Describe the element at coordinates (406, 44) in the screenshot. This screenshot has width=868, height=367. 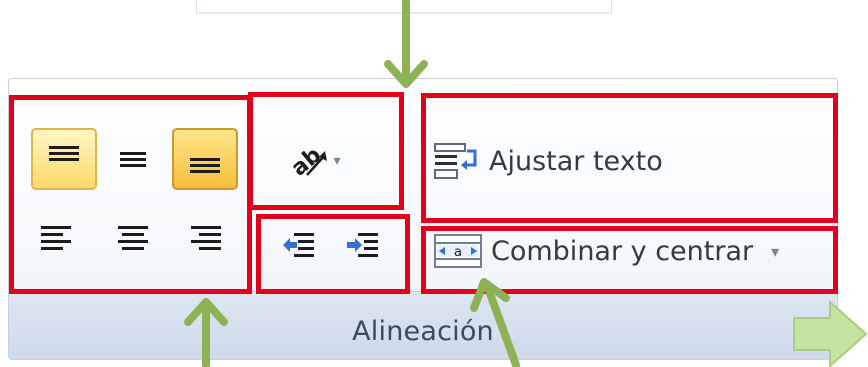
I see `down-arrow-orientation` at that location.